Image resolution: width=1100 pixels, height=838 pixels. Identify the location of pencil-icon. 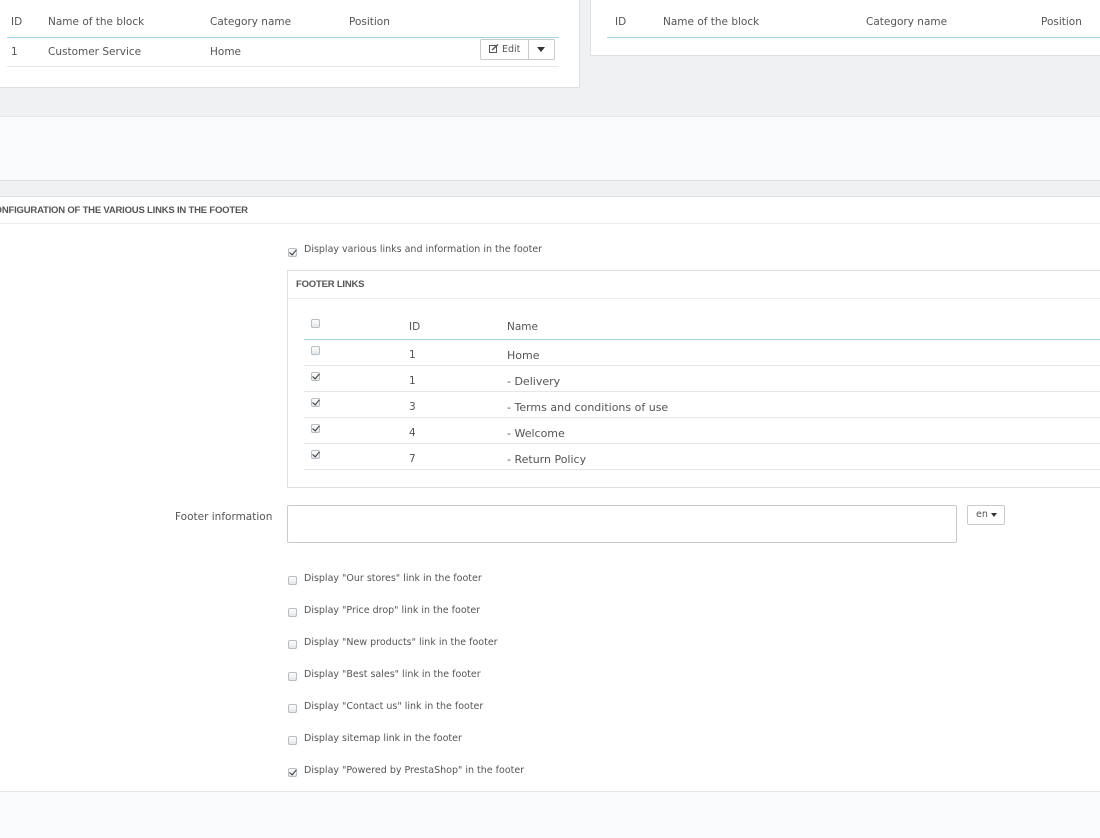
(494, 48).